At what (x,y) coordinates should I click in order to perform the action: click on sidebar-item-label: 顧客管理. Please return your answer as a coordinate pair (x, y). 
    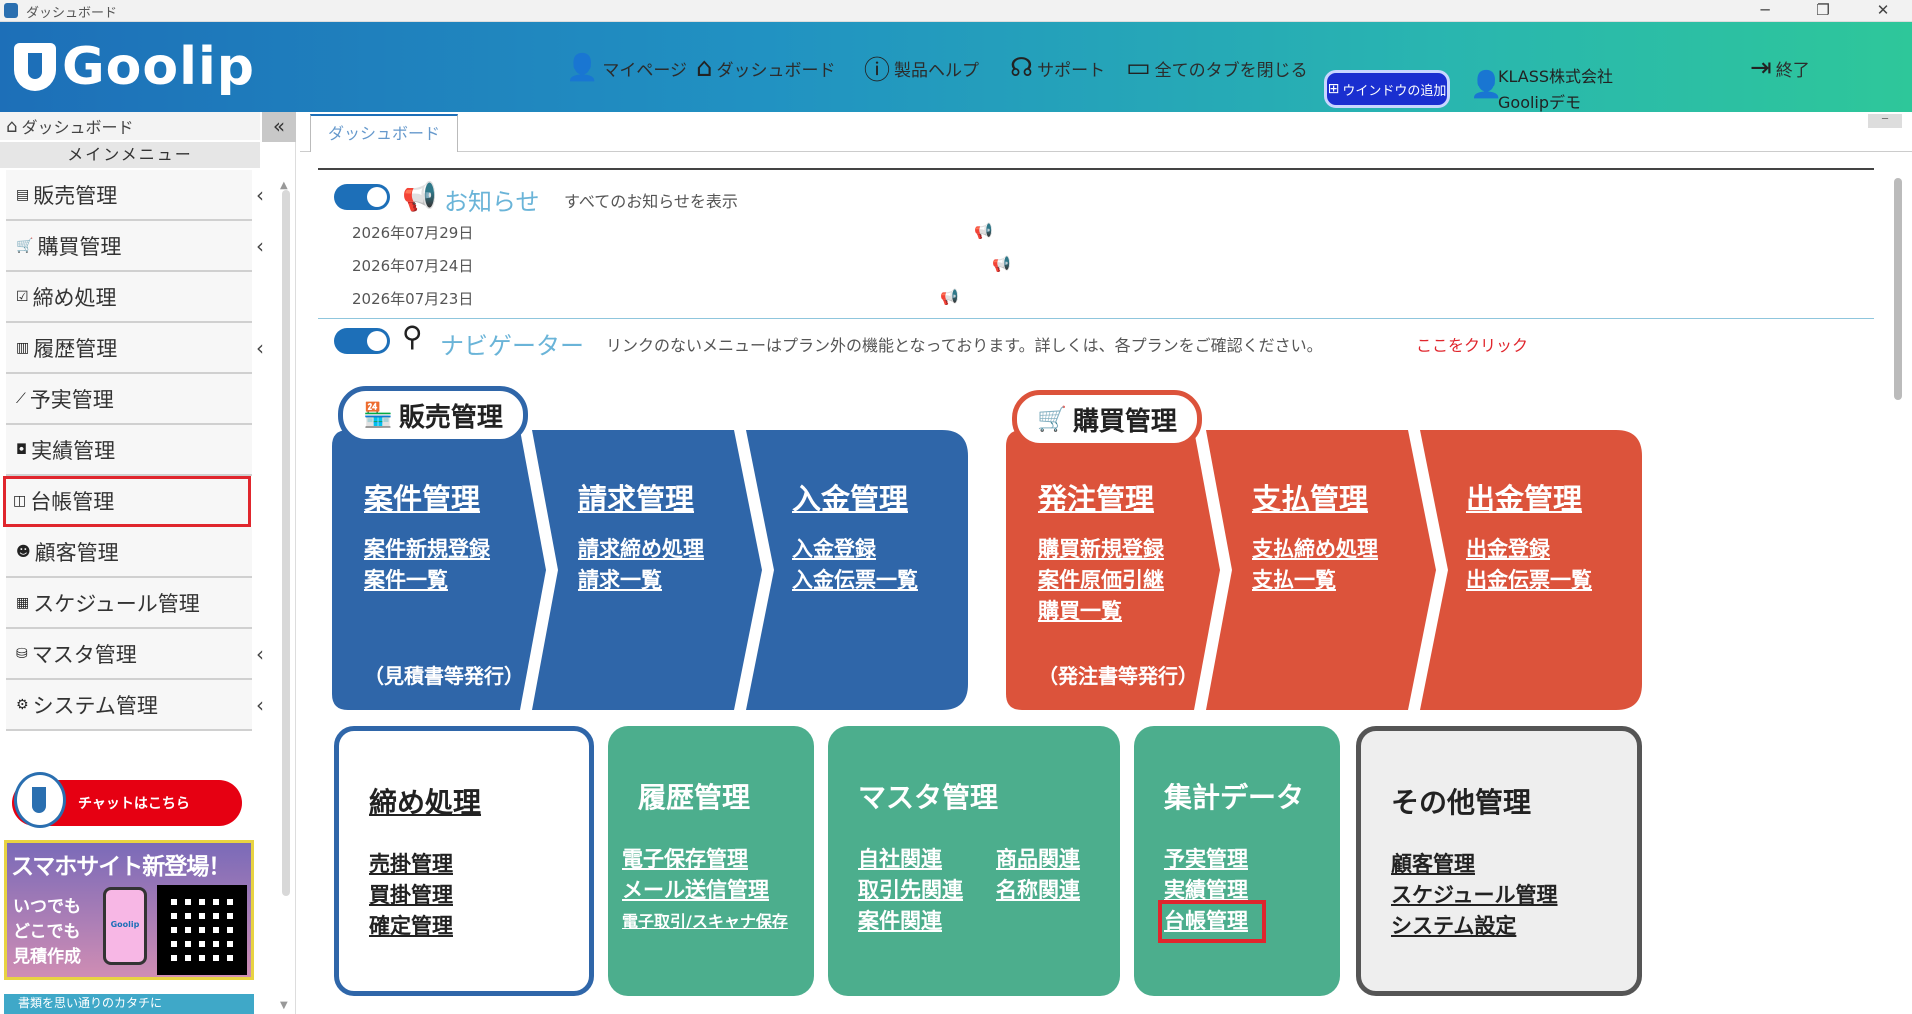
    Looking at the image, I should click on (76, 552).